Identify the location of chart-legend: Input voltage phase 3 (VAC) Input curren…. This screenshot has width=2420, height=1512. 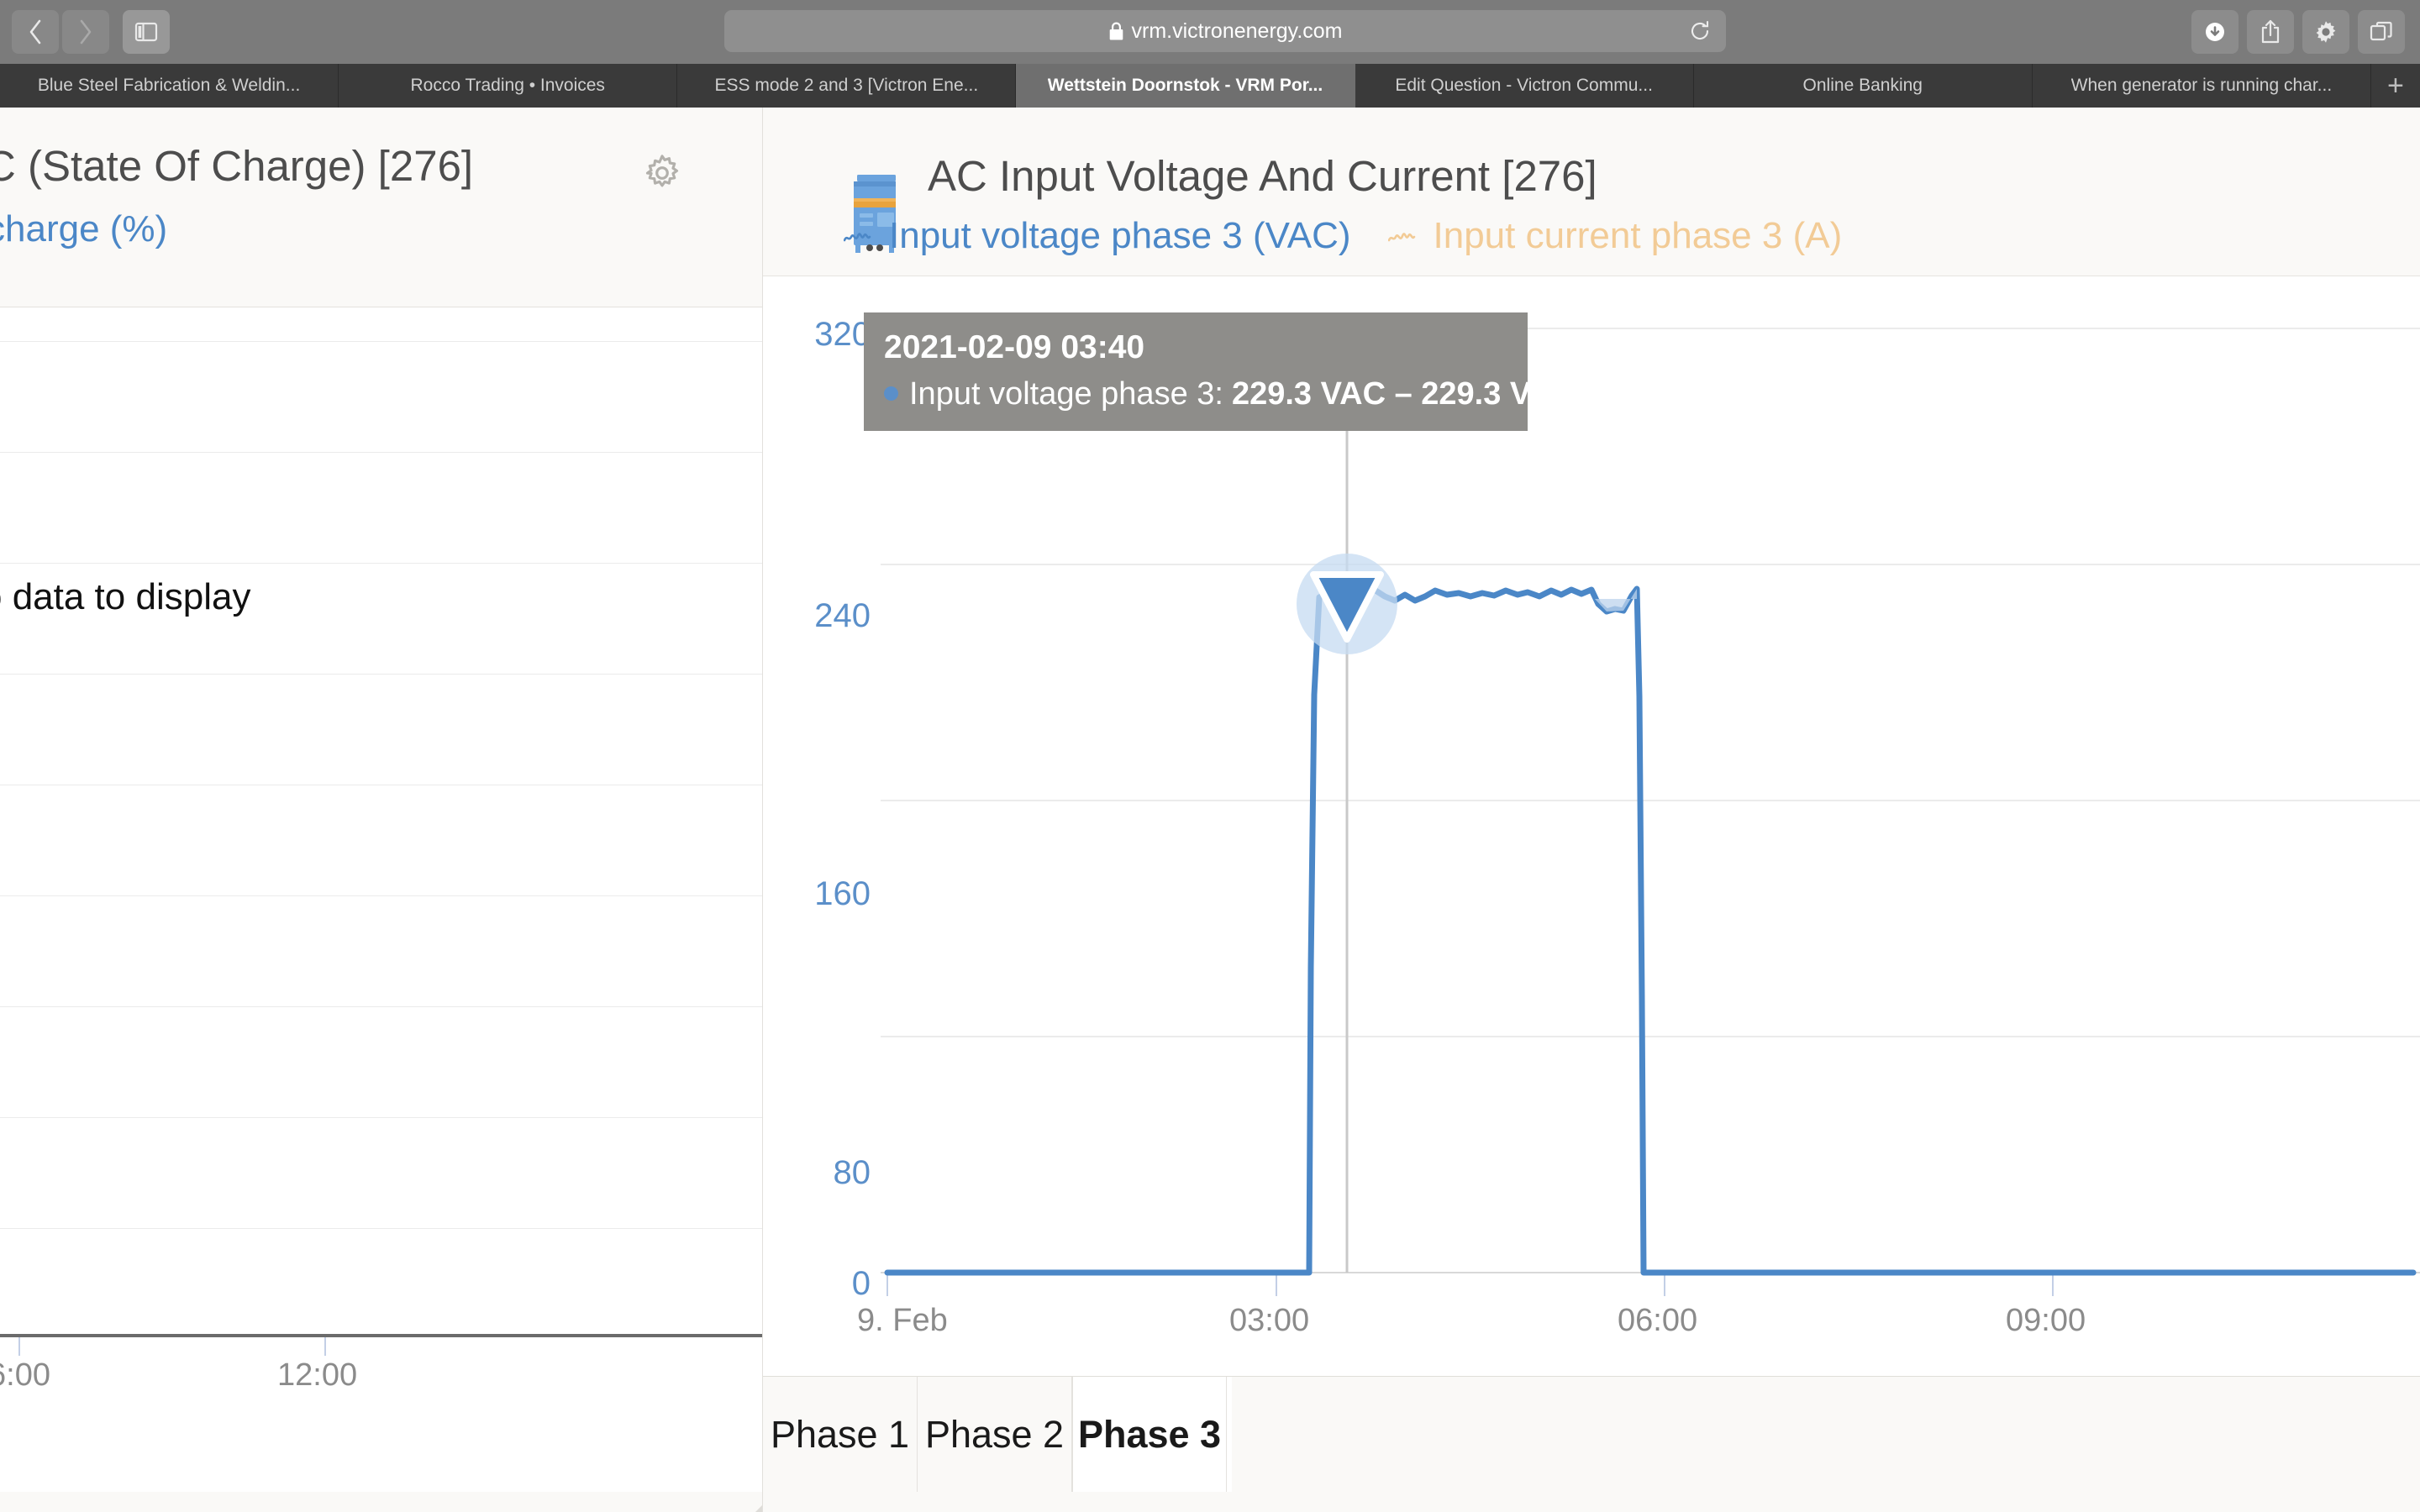
(1343, 236).